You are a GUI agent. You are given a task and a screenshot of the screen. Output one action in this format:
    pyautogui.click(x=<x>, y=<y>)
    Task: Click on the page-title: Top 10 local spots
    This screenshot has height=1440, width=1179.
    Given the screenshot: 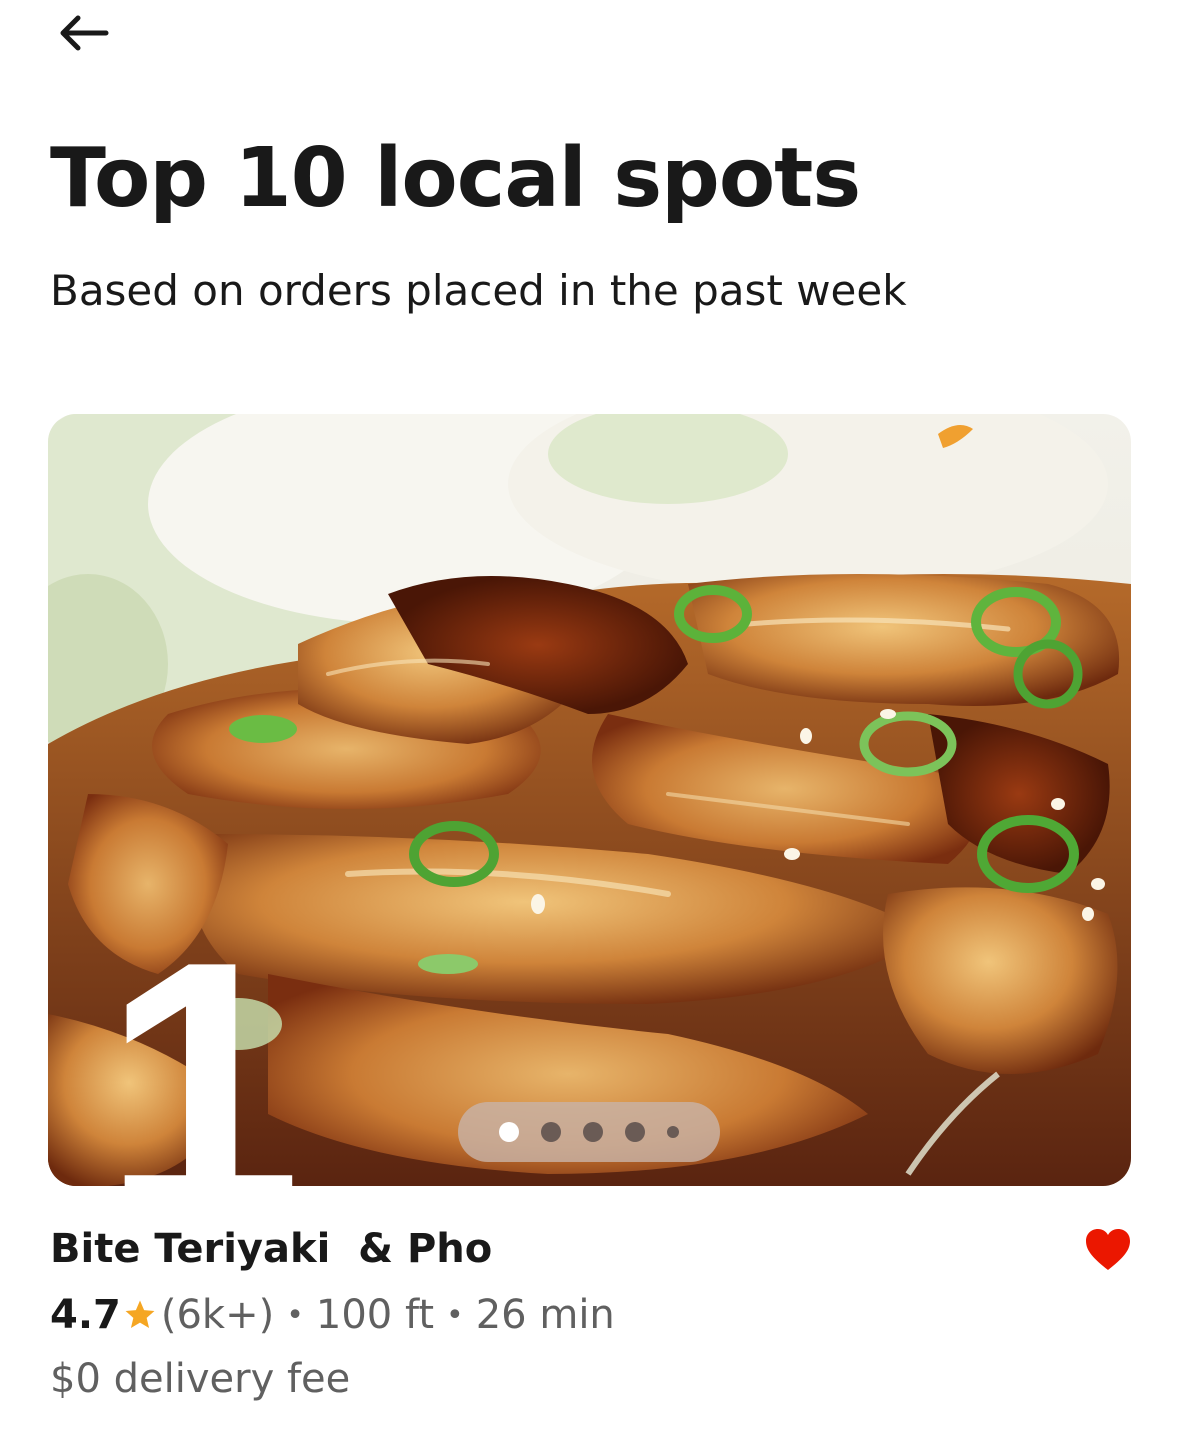 What is the action you would take?
    pyautogui.click(x=455, y=178)
    